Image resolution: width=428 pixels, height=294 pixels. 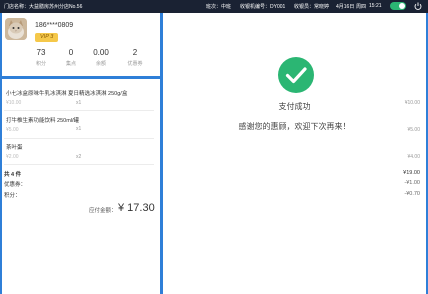 What do you see at coordinates (136, 208) in the screenshot?
I see `amount-due-value: ¥ 17.30` at bounding box center [136, 208].